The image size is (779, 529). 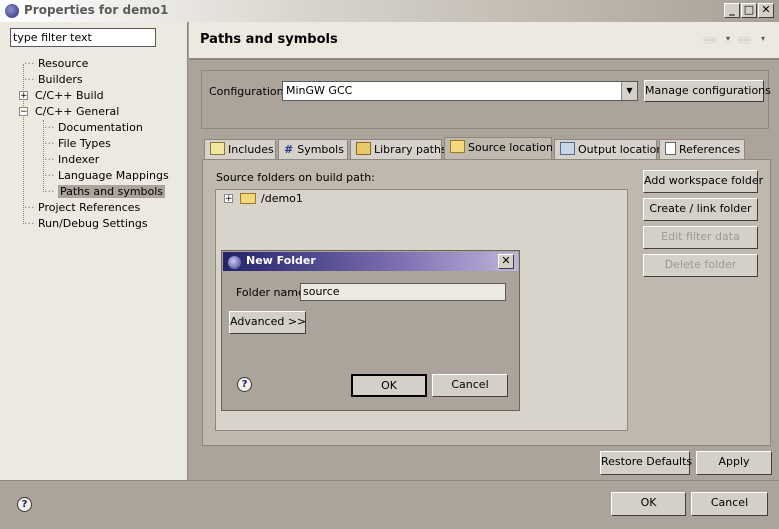 I want to click on collapse-icon: −, so click(x=23, y=112).